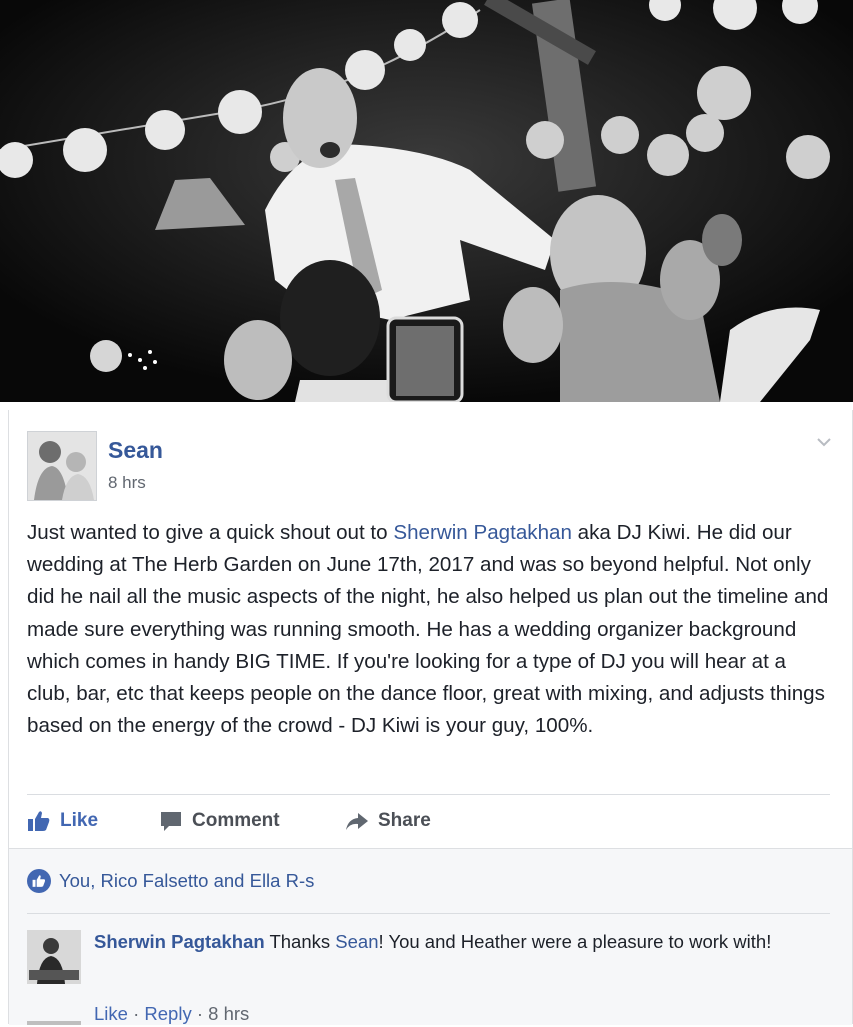 The width and height of the screenshot is (853, 1027). What do you see at coordinates (236, 820) in the screenshot?
I see `comment-label: Comment` at bounding box center [236, 820].